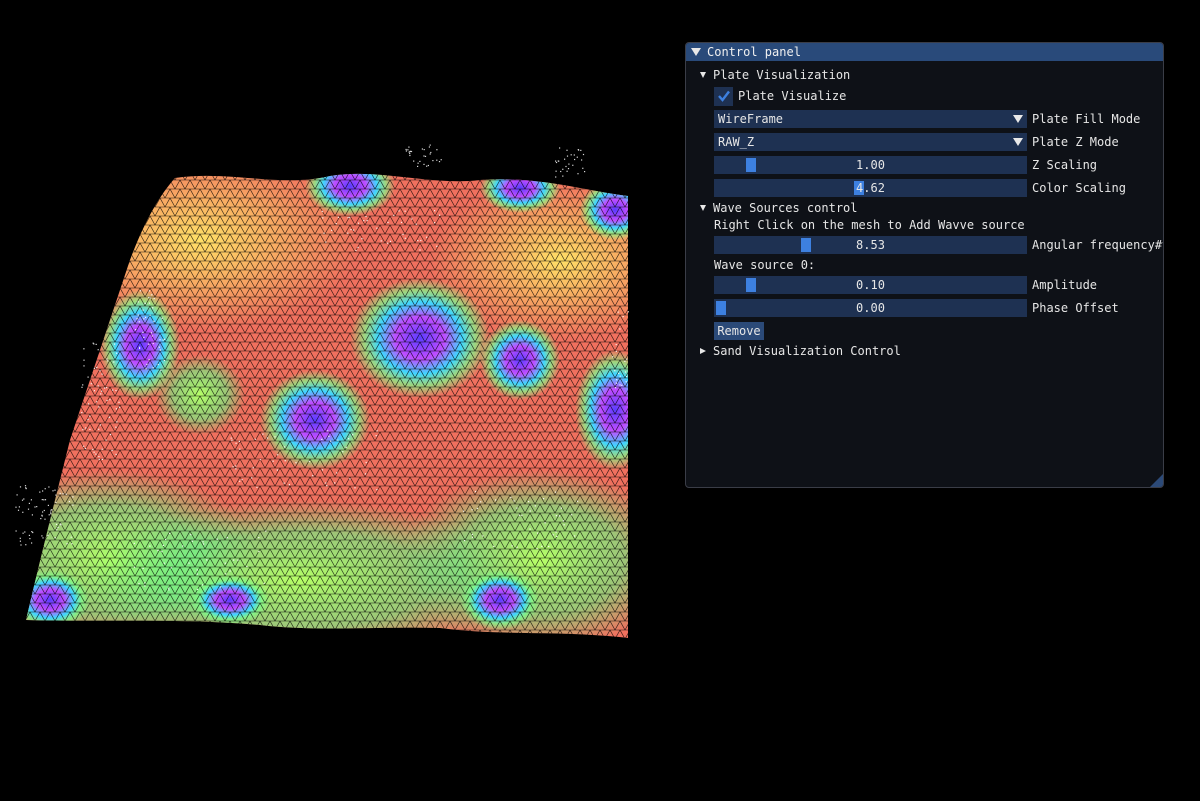  I want to click on angular-frequency-row: 8.53 Angular frequency#v, so click(924, 245).